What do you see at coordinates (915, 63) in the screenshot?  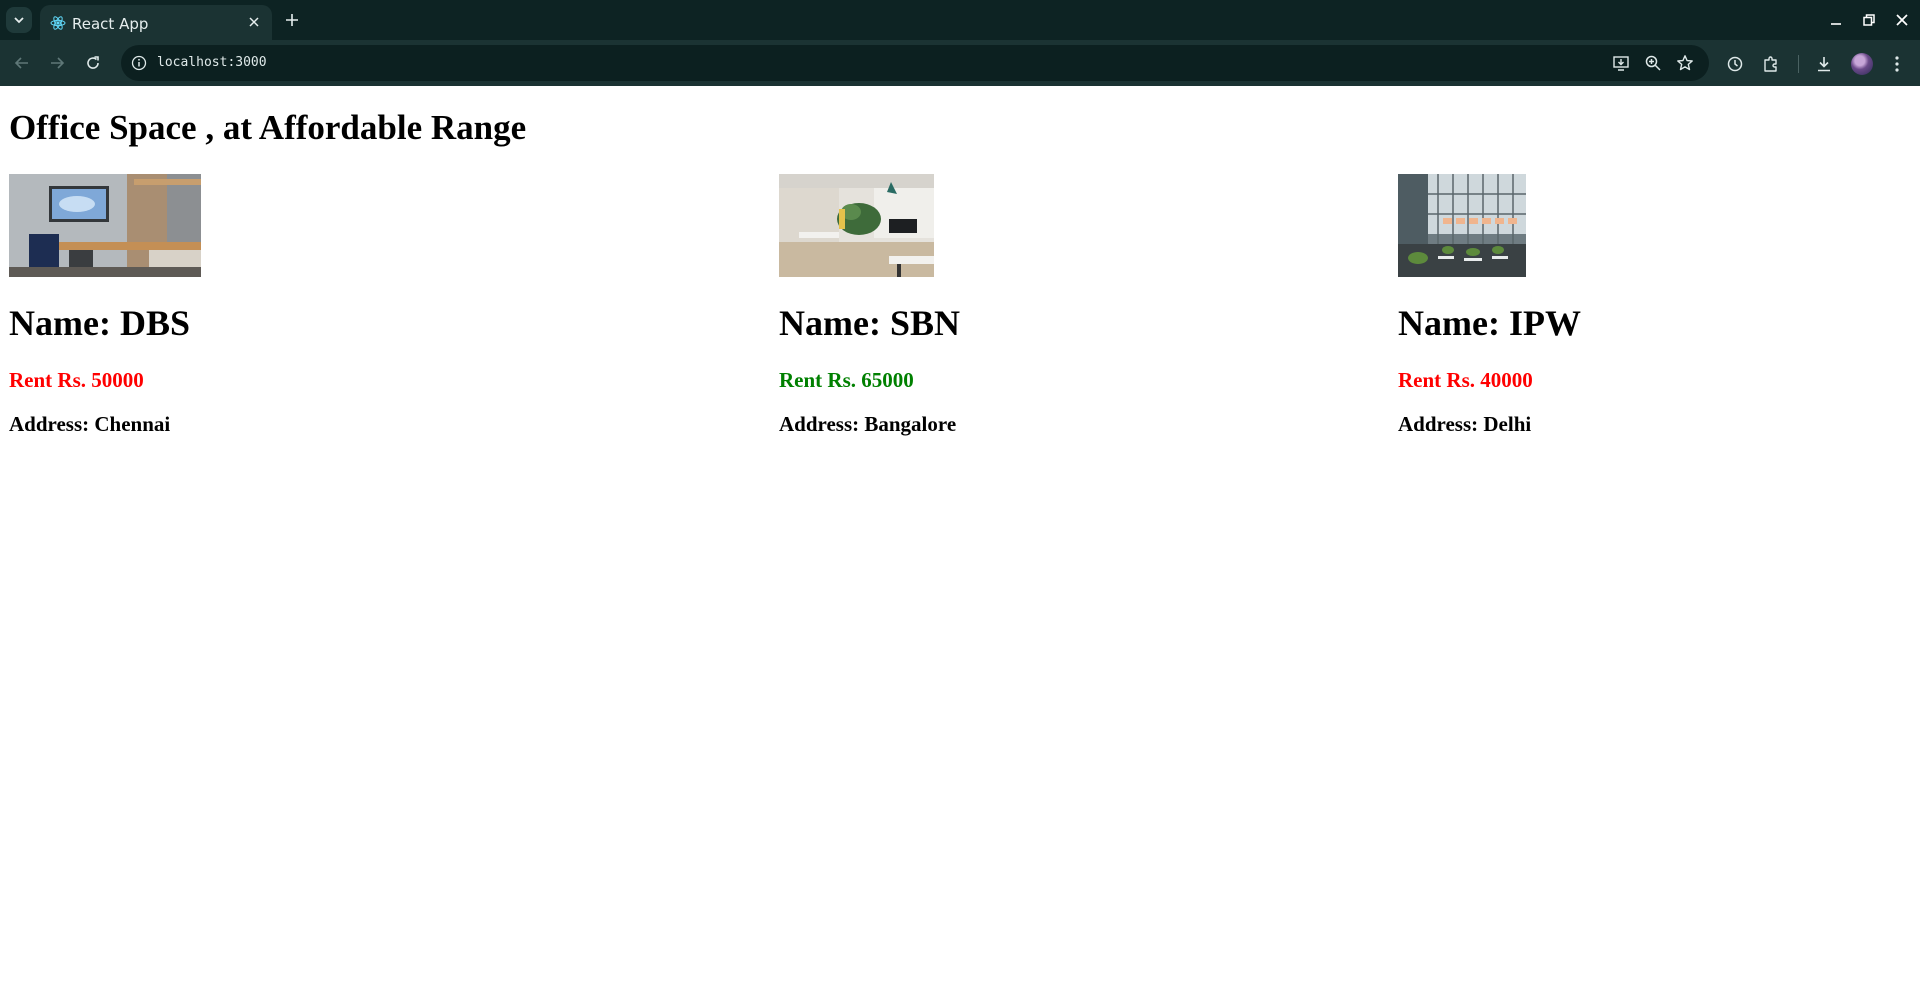 I see `address-bar: localhost:3000` at bounding box center [915, 63].